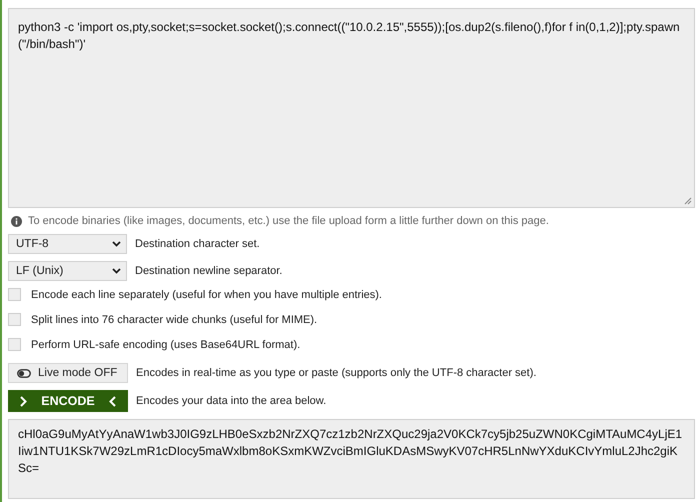  I want to click on encode-button: ENCODE, so click(68, 401).